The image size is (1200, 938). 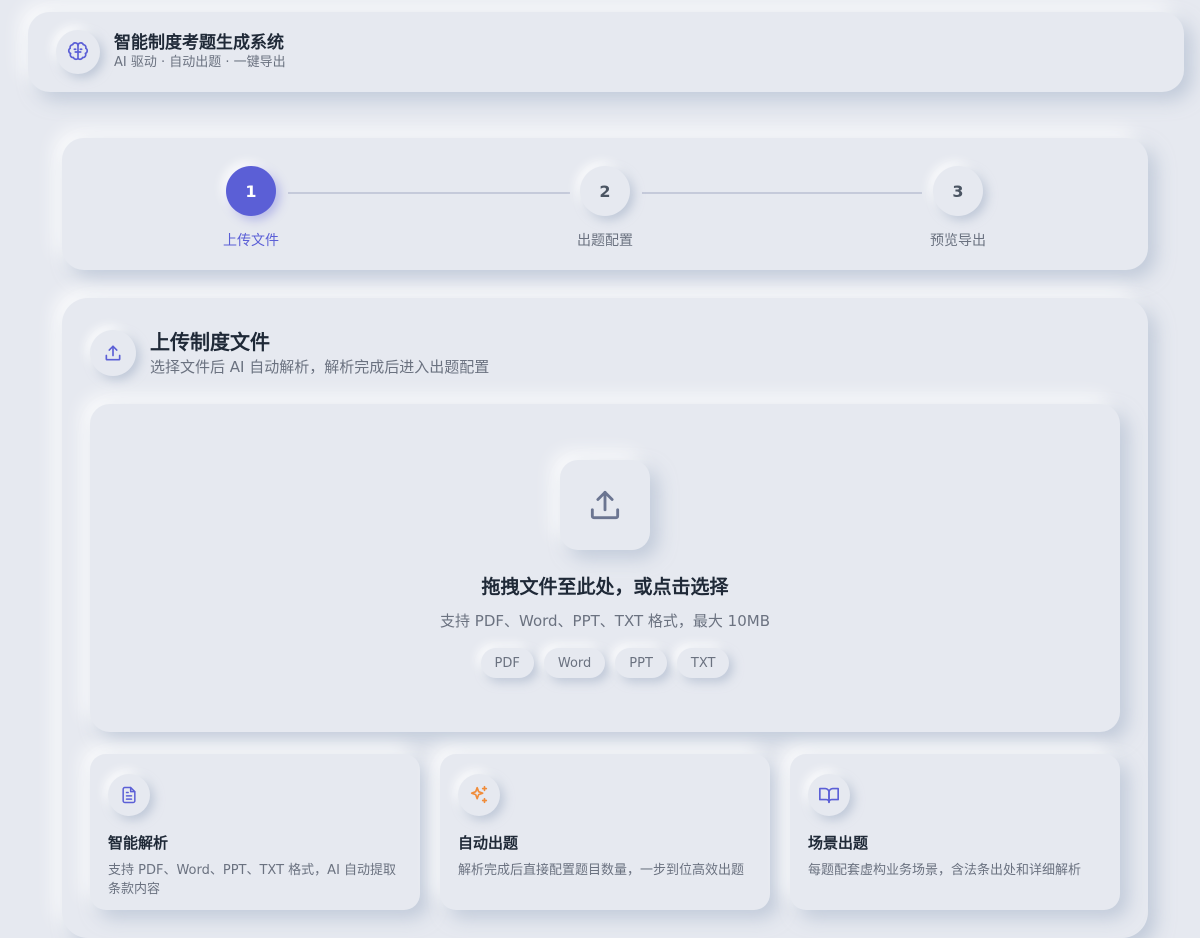 What do you see at coordinates (488, 843) in the screenshot?
I see `feature-title: 自动出题` at bounding box center [488, 843].